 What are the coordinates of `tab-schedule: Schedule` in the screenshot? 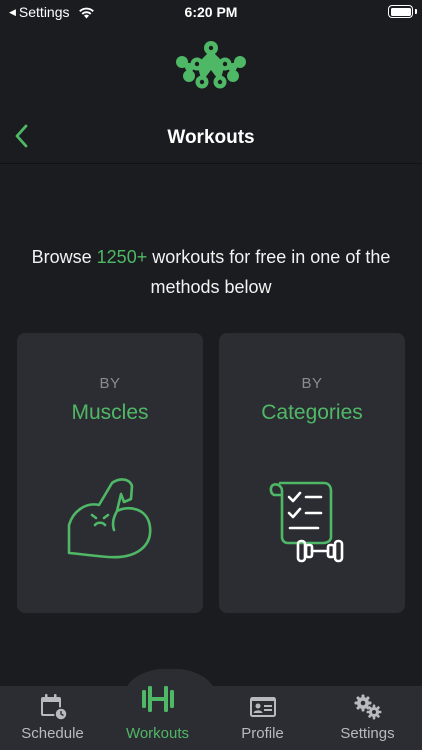 It's located at (52, 718).